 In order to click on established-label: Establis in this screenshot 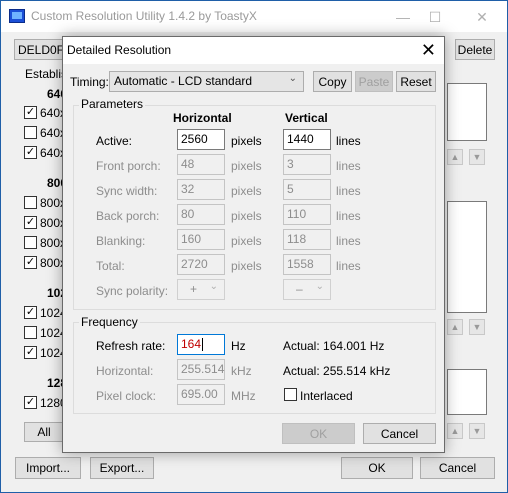, I will do `click(46, 74)`.